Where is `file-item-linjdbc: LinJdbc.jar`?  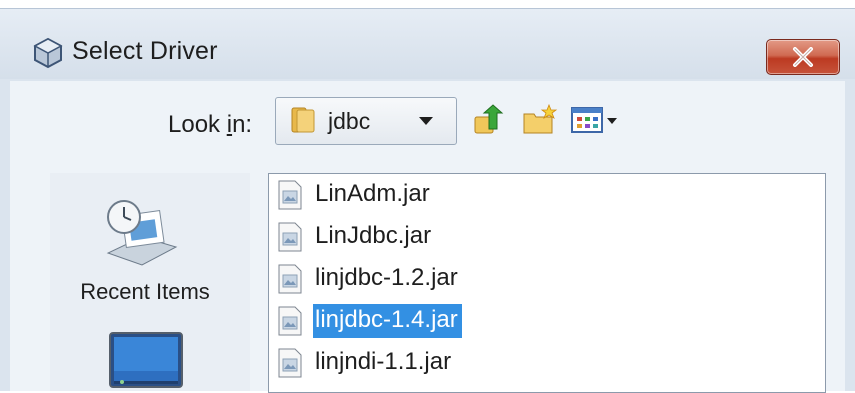
file-item-linjdbc: LinJdbc.jar is located at coordinates (356, 237).